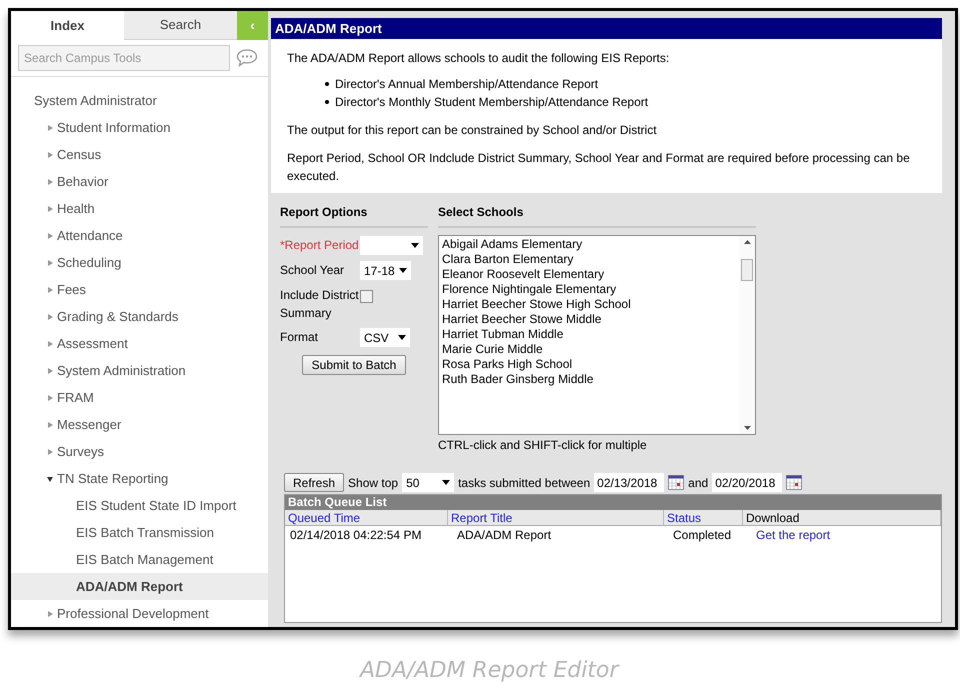 Image resolution: width=960 pixels, height=698 pixels. Describe the element at coordinates (590, 304) in the screenshot. I see `school-option: Harriet Beecher Stowe High School` at that location.